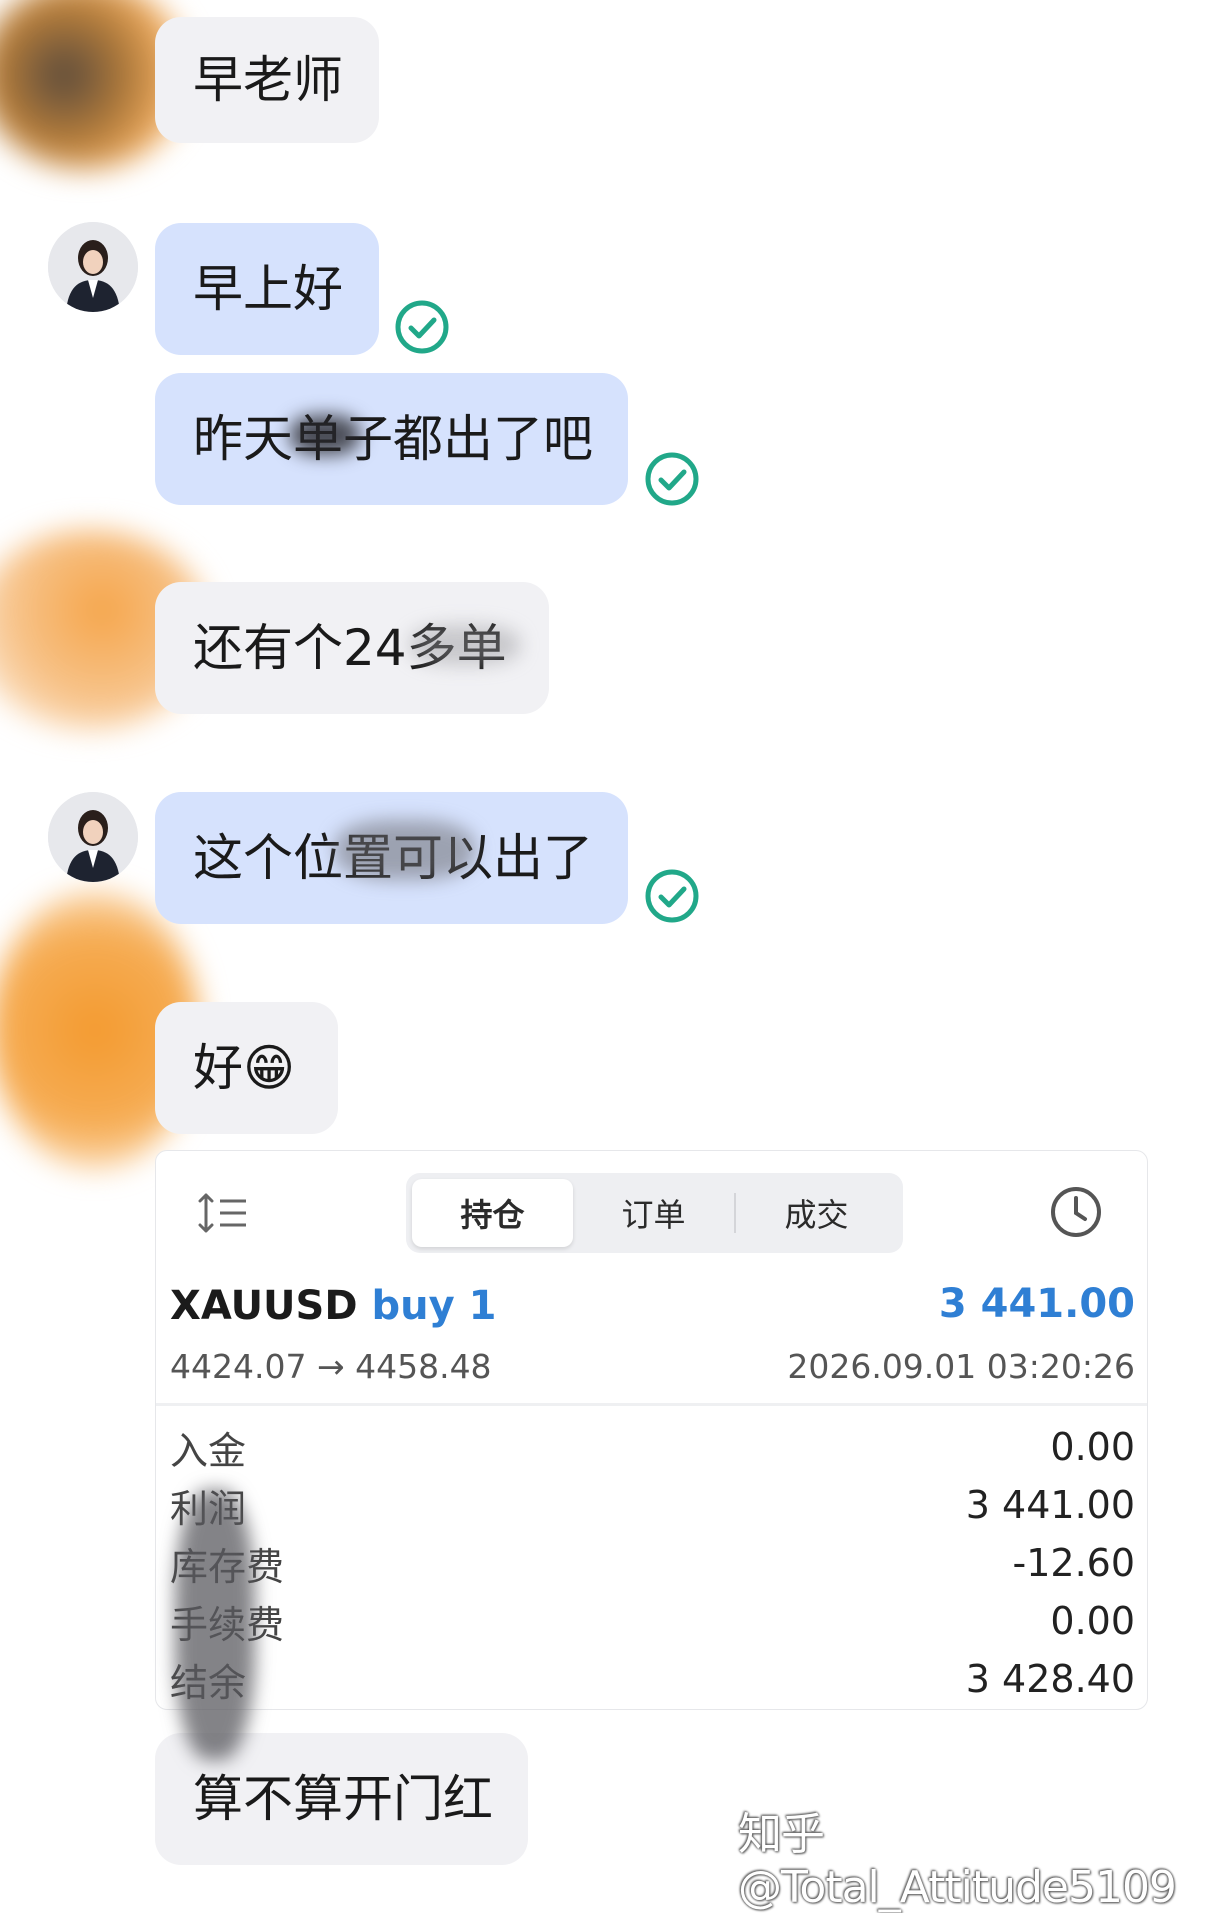 This screenshot has height=1913, width=1206. I want to click on message-bubble-outgoing: 早上好, so click(267, 289).